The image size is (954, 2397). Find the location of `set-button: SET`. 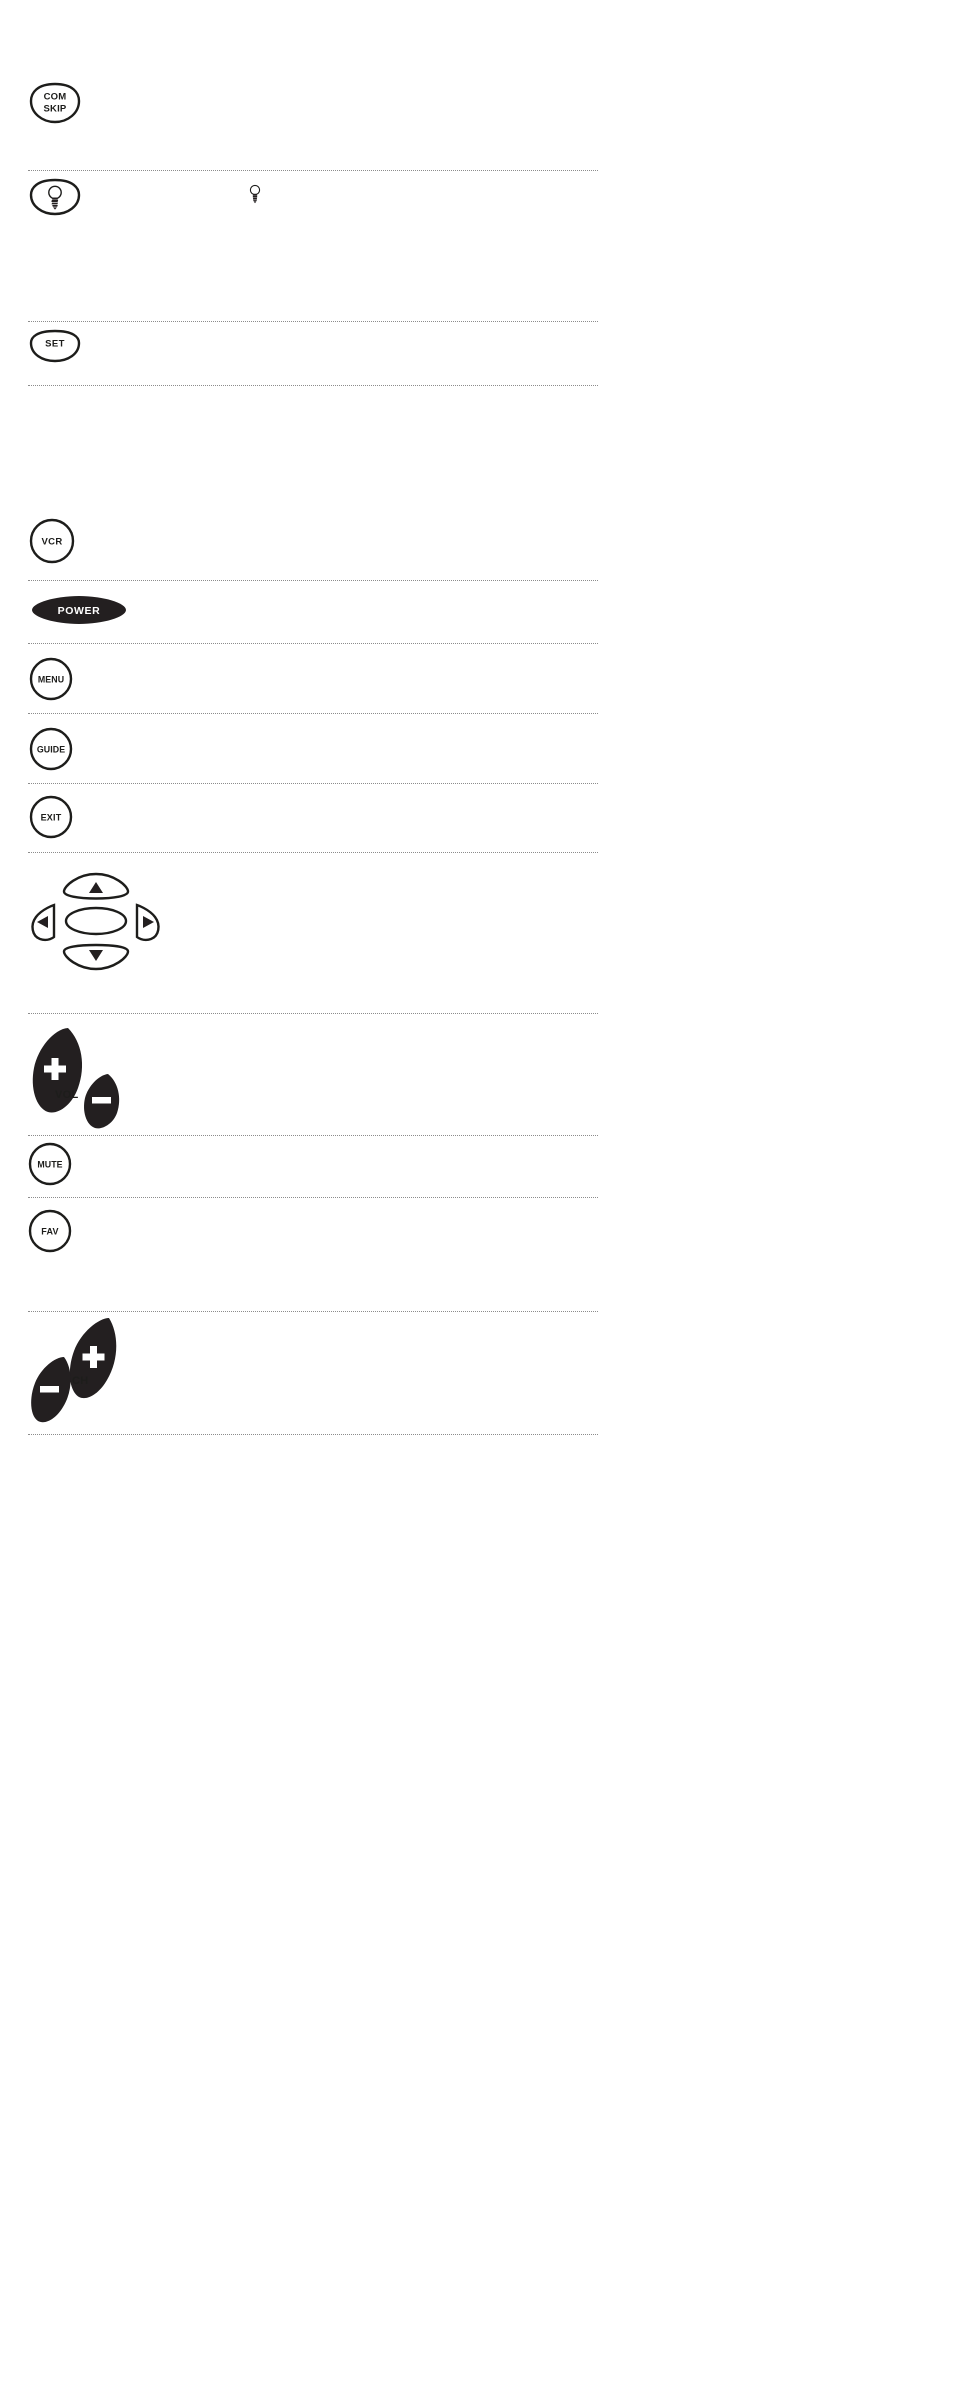

set-button: SET is located at coordinates (55, 346).